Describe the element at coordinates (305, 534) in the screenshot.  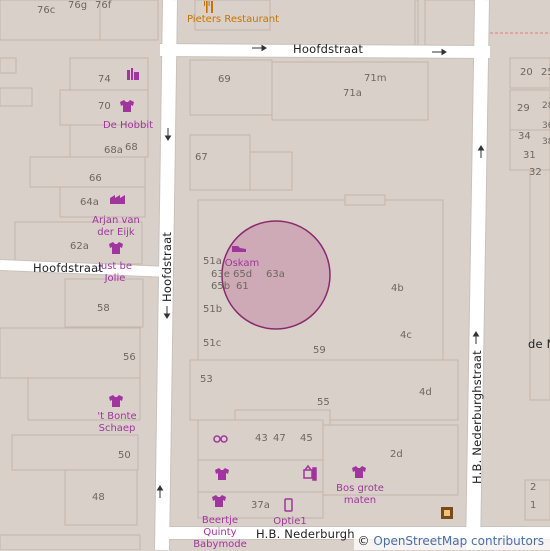
I see `street-label-nederburgh-bottom: H.B. Nederburgh` at that location.